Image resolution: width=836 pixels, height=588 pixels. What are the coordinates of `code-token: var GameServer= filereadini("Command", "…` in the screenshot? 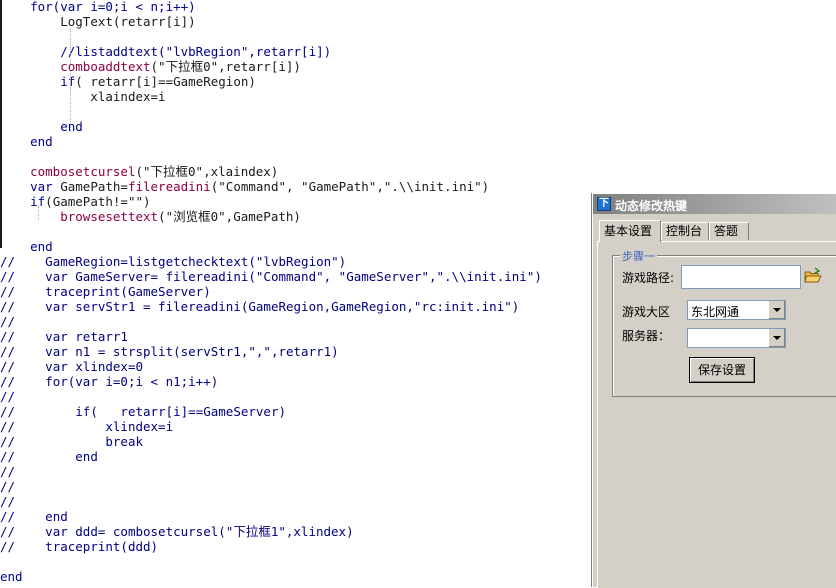 It's located at (293, 276).